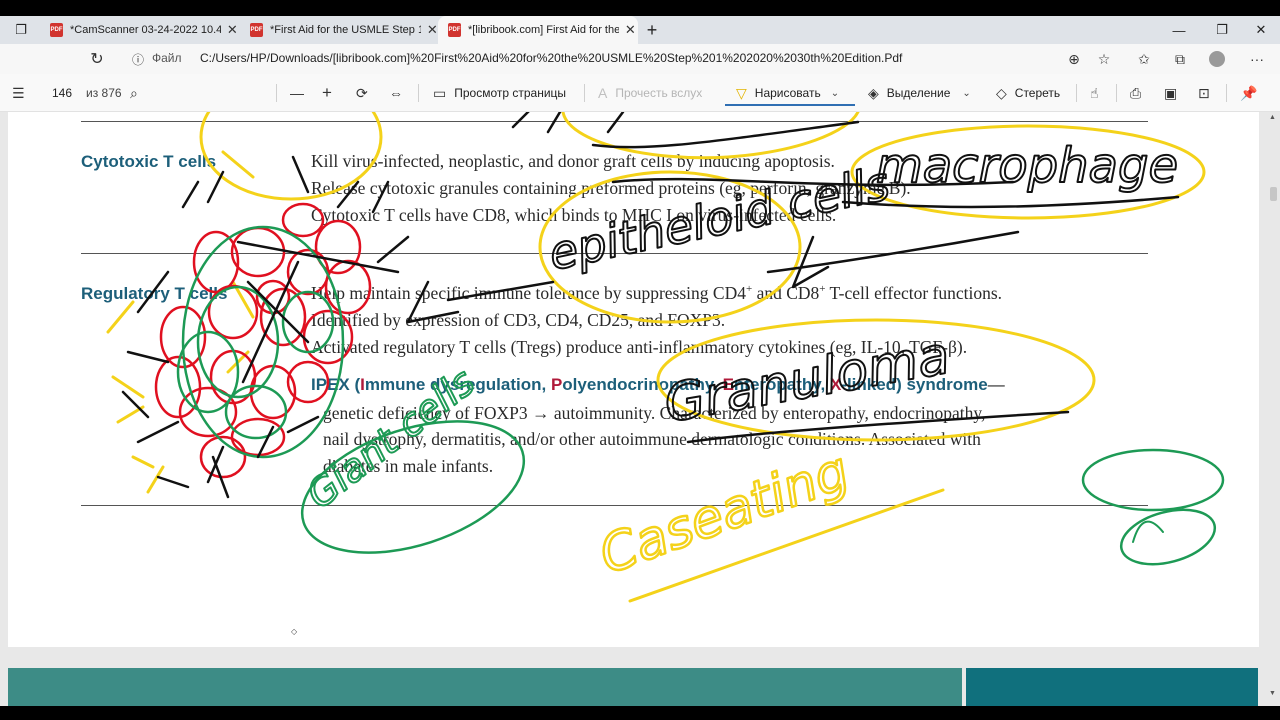 Image resolution: width=1280 pixels, height=720 pixels. I want to click on zoom-icon: ⊕, so click(1074, 59).